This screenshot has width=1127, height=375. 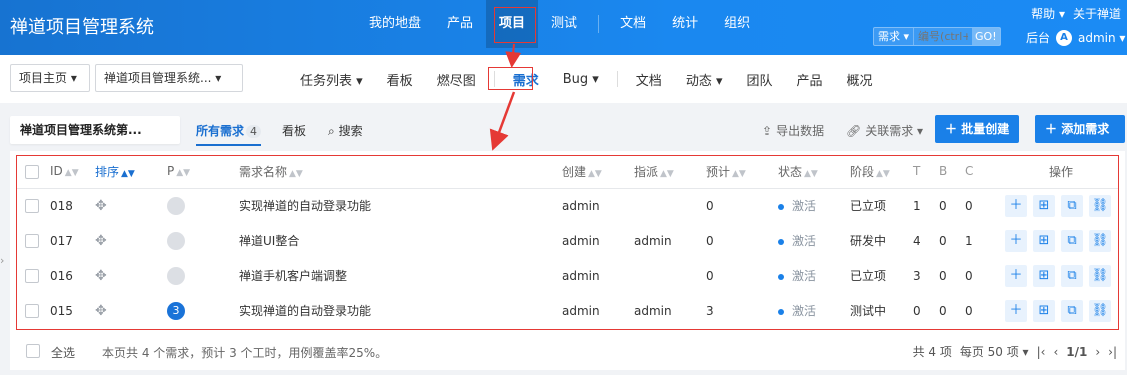 I want to click on link-icon: 🔗︎, so click(x=854, y=130).